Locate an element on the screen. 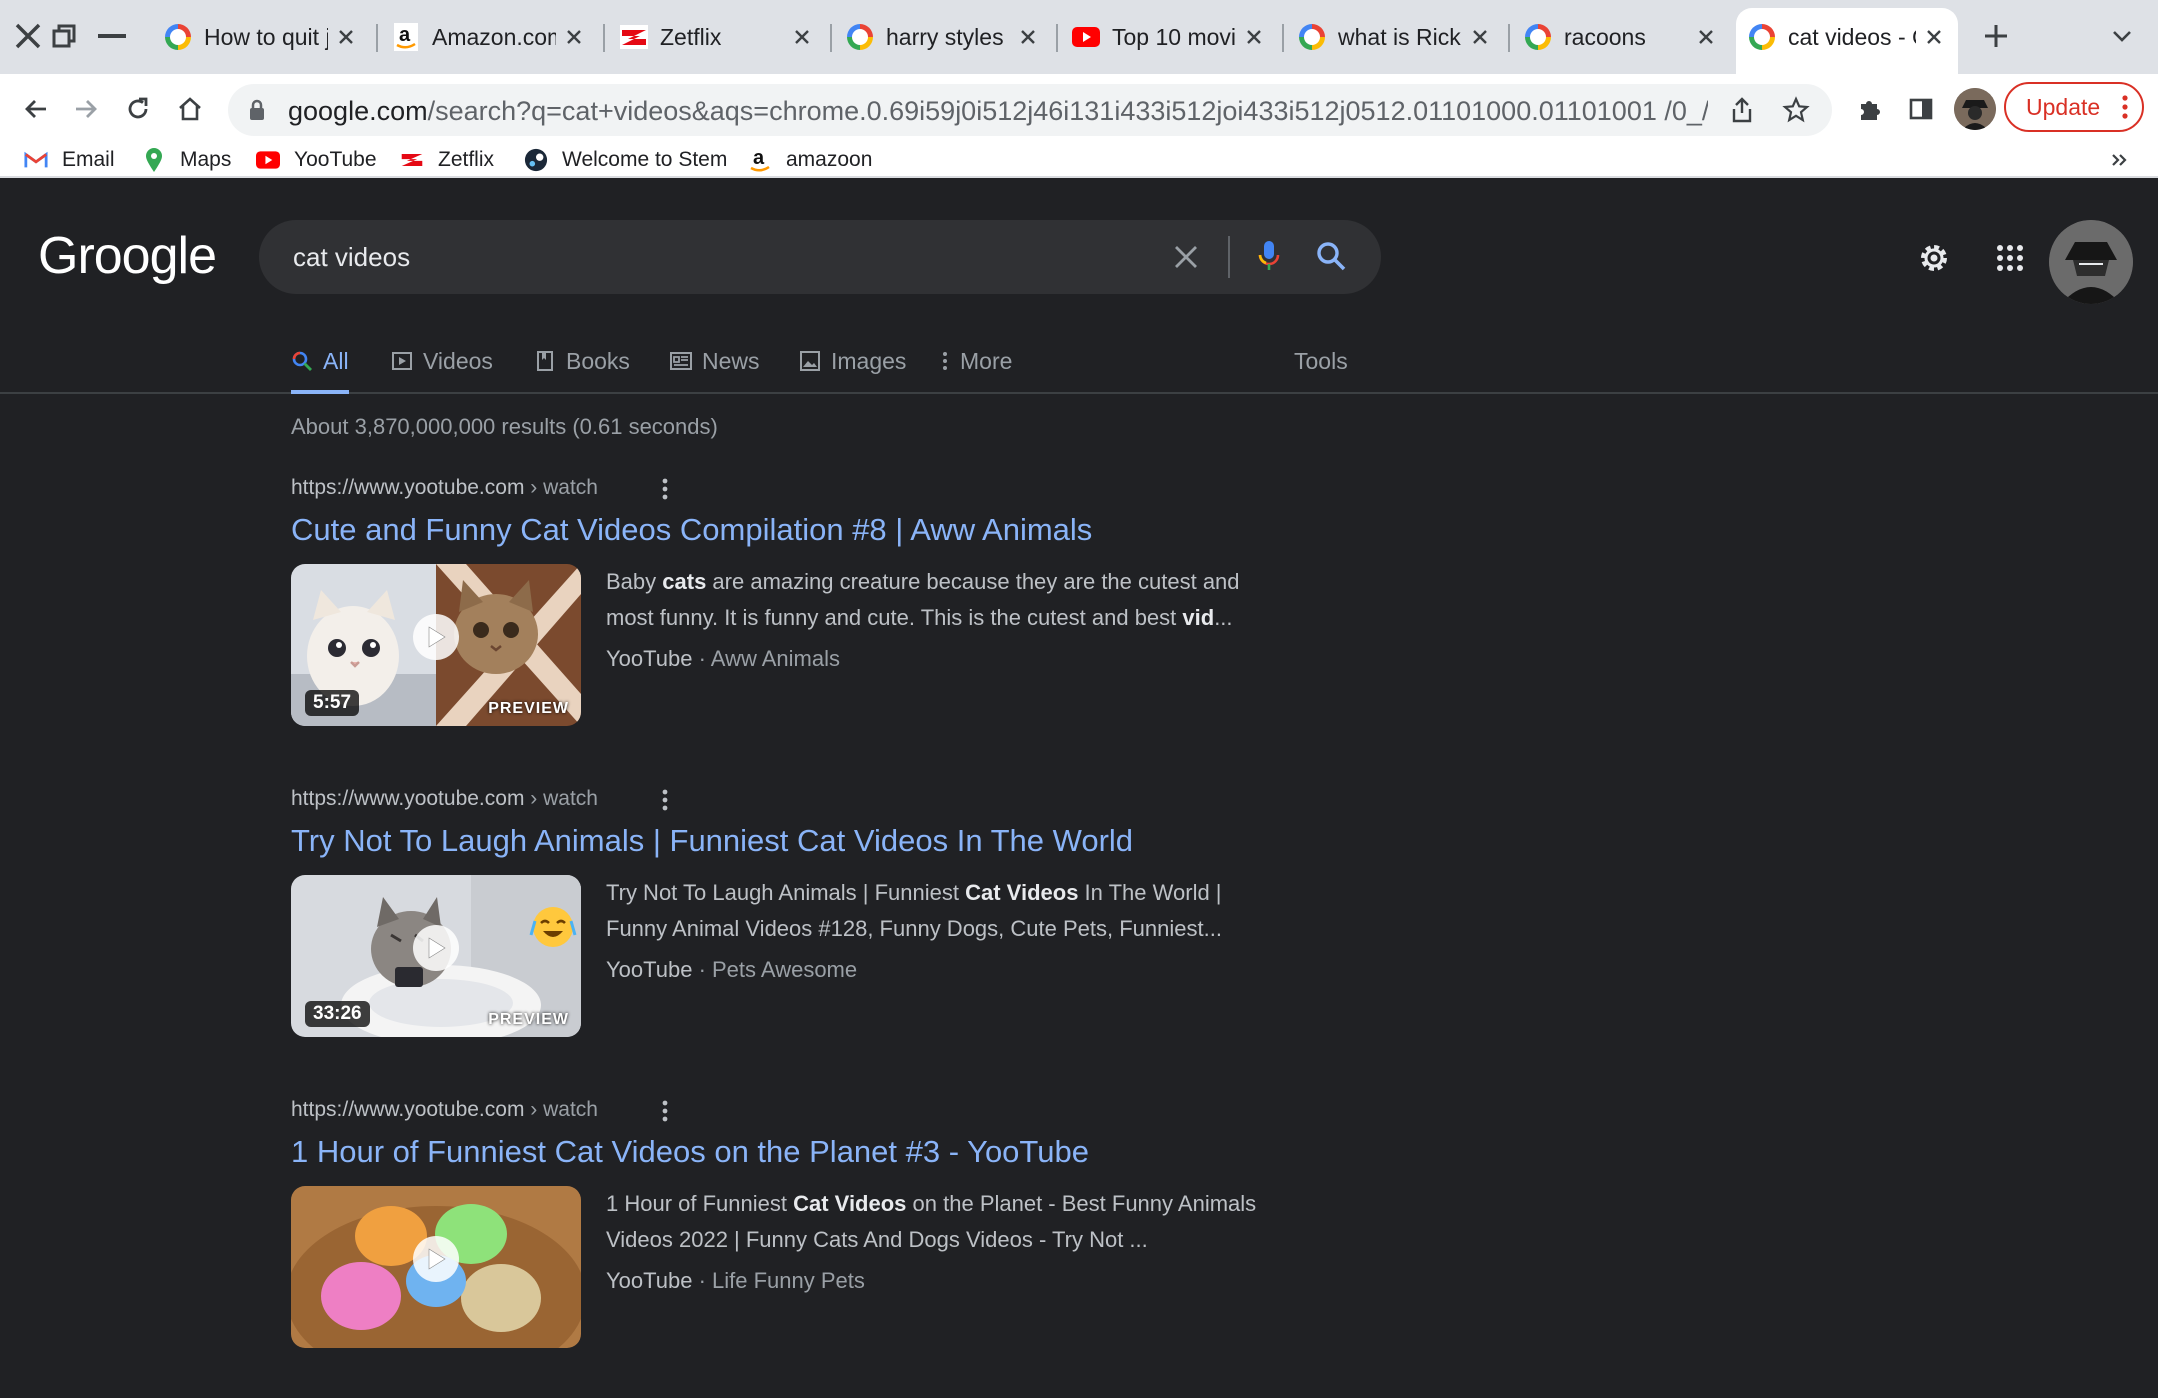 The image size is (2158, 1398). account-avatar is located at coordinates (2091, 262).